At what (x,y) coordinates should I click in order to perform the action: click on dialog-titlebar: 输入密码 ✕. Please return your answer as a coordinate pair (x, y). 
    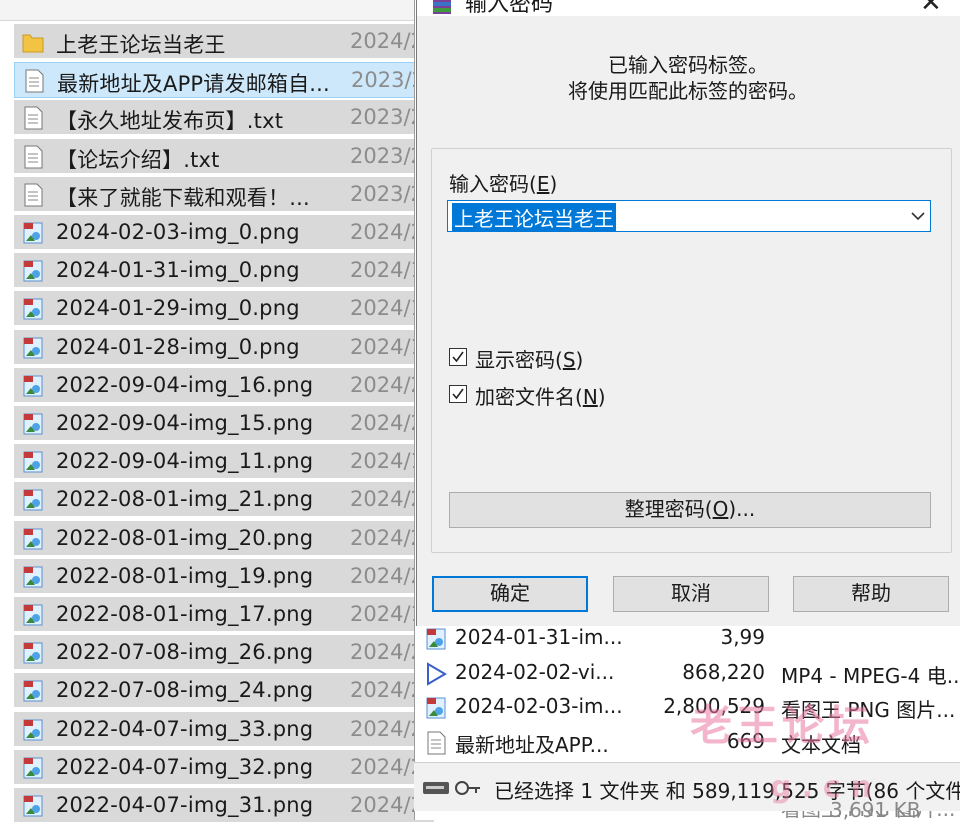
    Looking at the image, I should click on (688, 8).